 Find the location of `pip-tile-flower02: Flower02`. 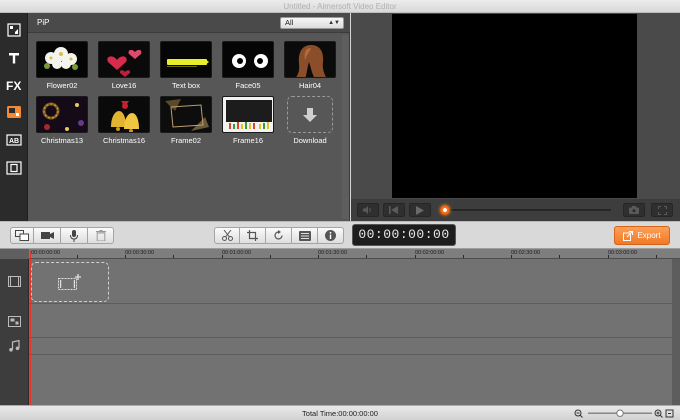

pip-tile-flower02: Flower02 is located at coordinates (62, 65).